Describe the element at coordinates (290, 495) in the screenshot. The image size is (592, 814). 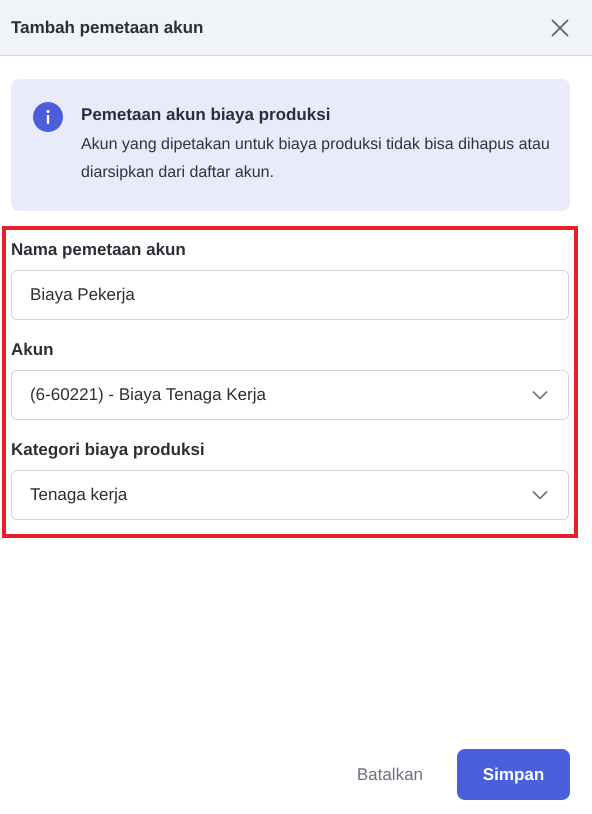
I see `dropdown-field: Tenaga kerja` at that location.